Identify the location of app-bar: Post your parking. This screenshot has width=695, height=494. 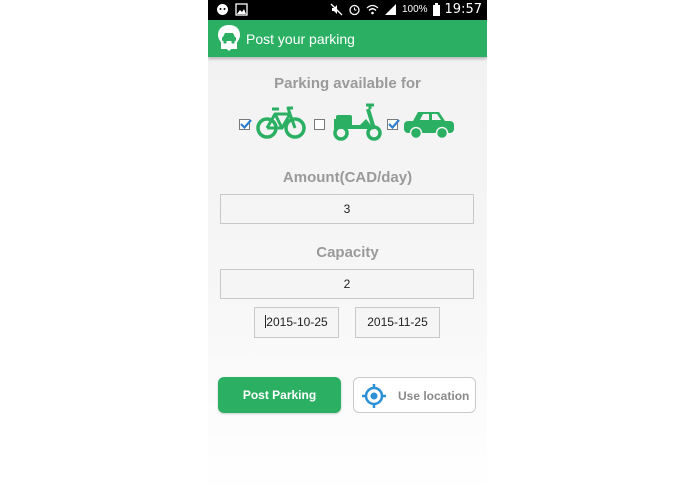
(347, 38).